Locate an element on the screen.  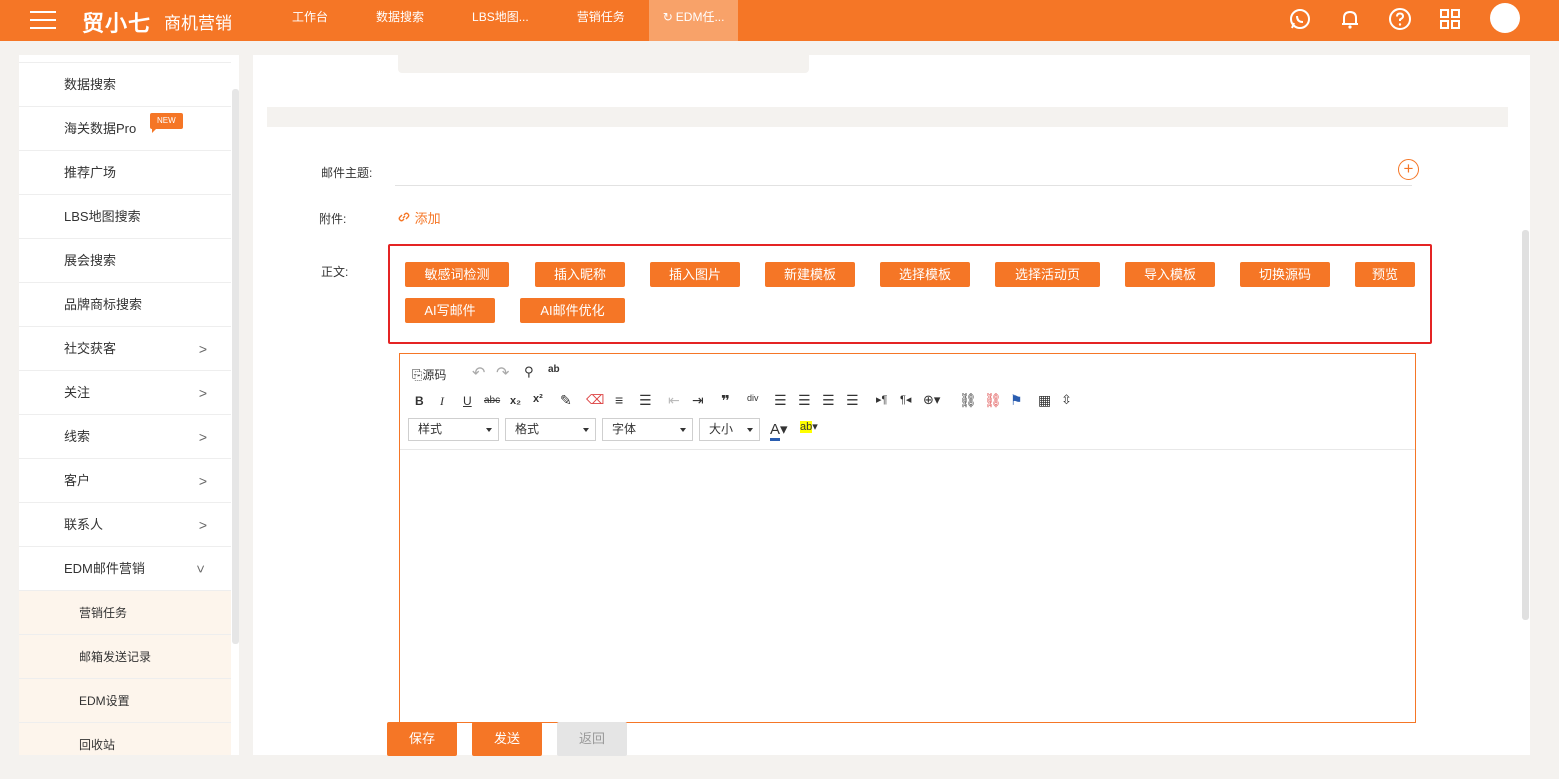
align-center-icon: ☰ is located at coordinates (804, 400).